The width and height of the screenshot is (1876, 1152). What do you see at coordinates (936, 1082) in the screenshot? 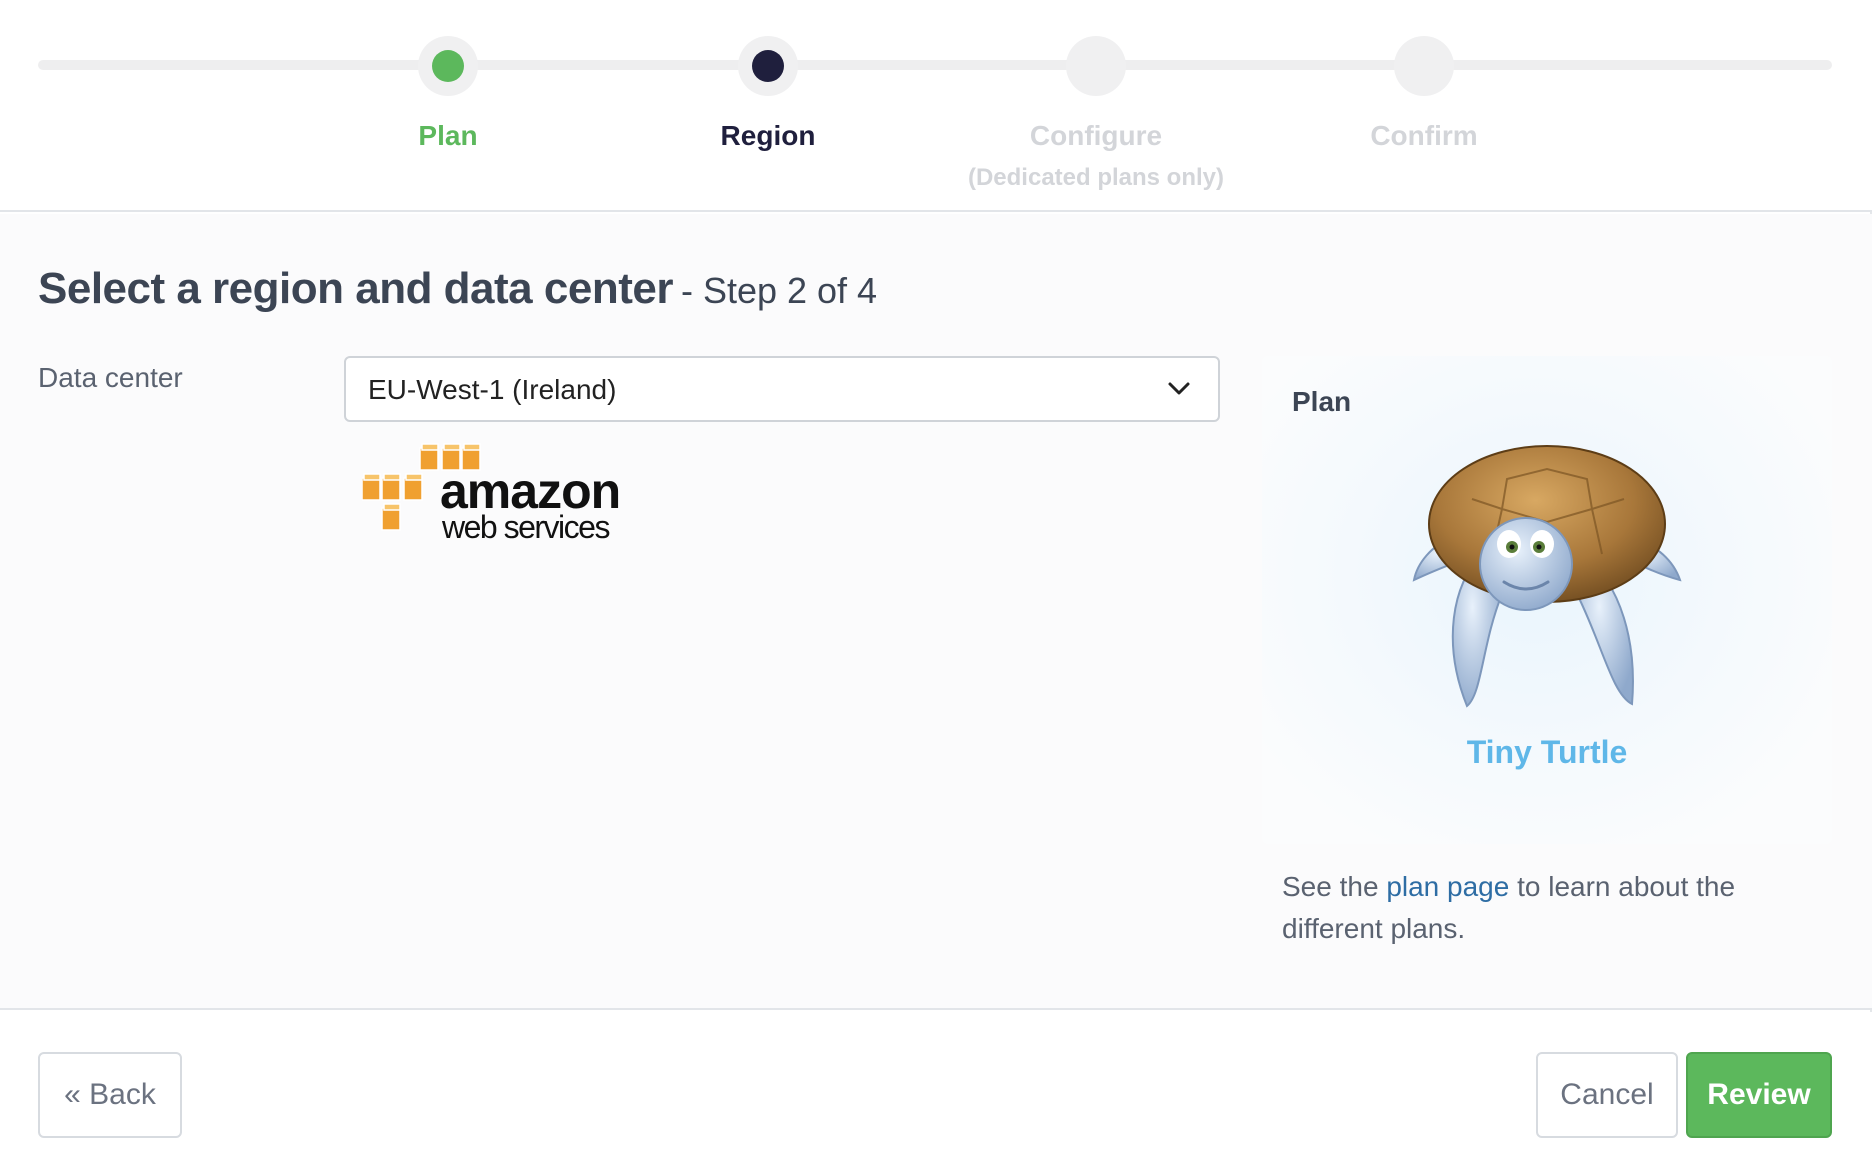
I see `wizard-footer: « Back Cancel Review` at bounding box center [936, 1082].